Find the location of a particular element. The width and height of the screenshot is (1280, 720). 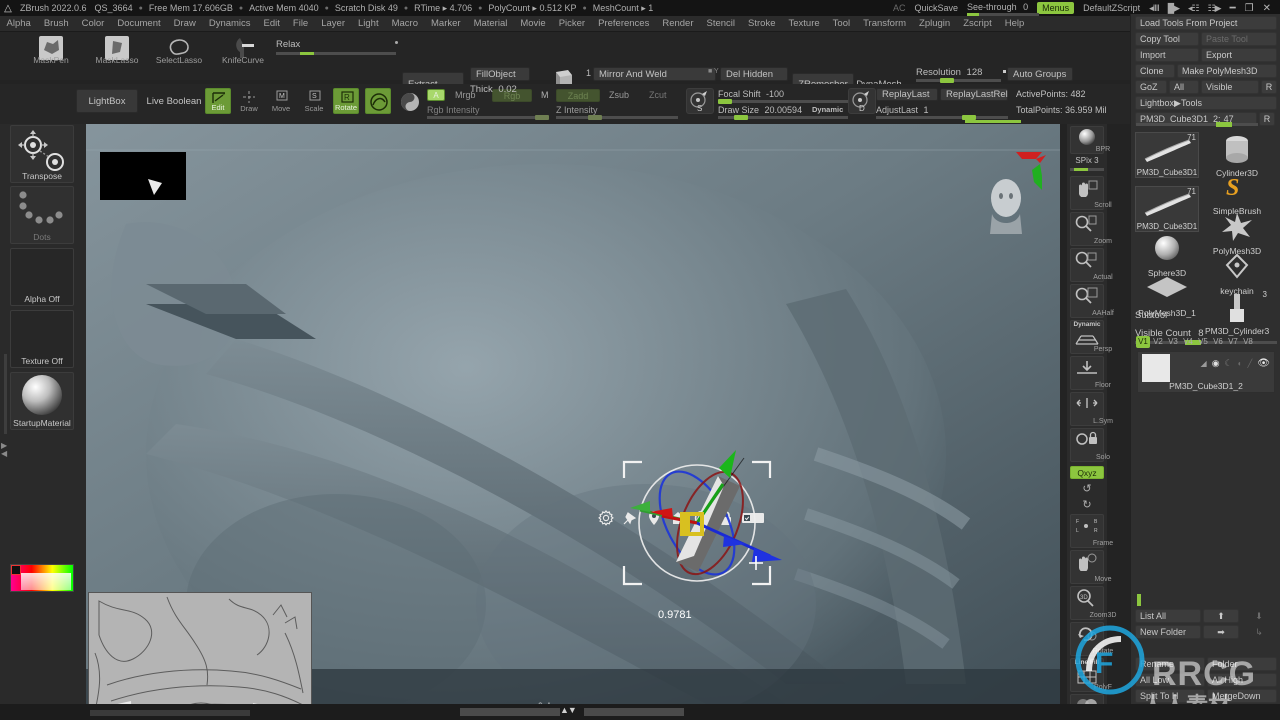

menu-item-alpha: Alpha is located at coordinates (18, 23).